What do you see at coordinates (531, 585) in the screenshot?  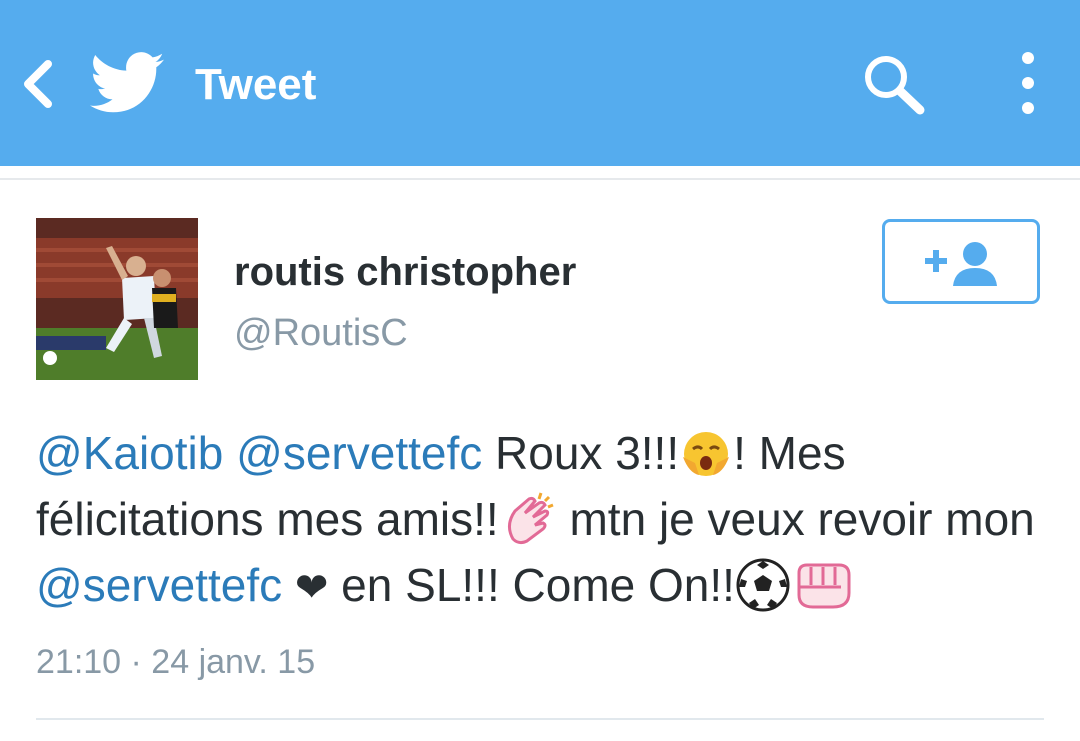 I see `tweet-text-segment: en SL!!! Come On!!` at bounding box center [531, 585].